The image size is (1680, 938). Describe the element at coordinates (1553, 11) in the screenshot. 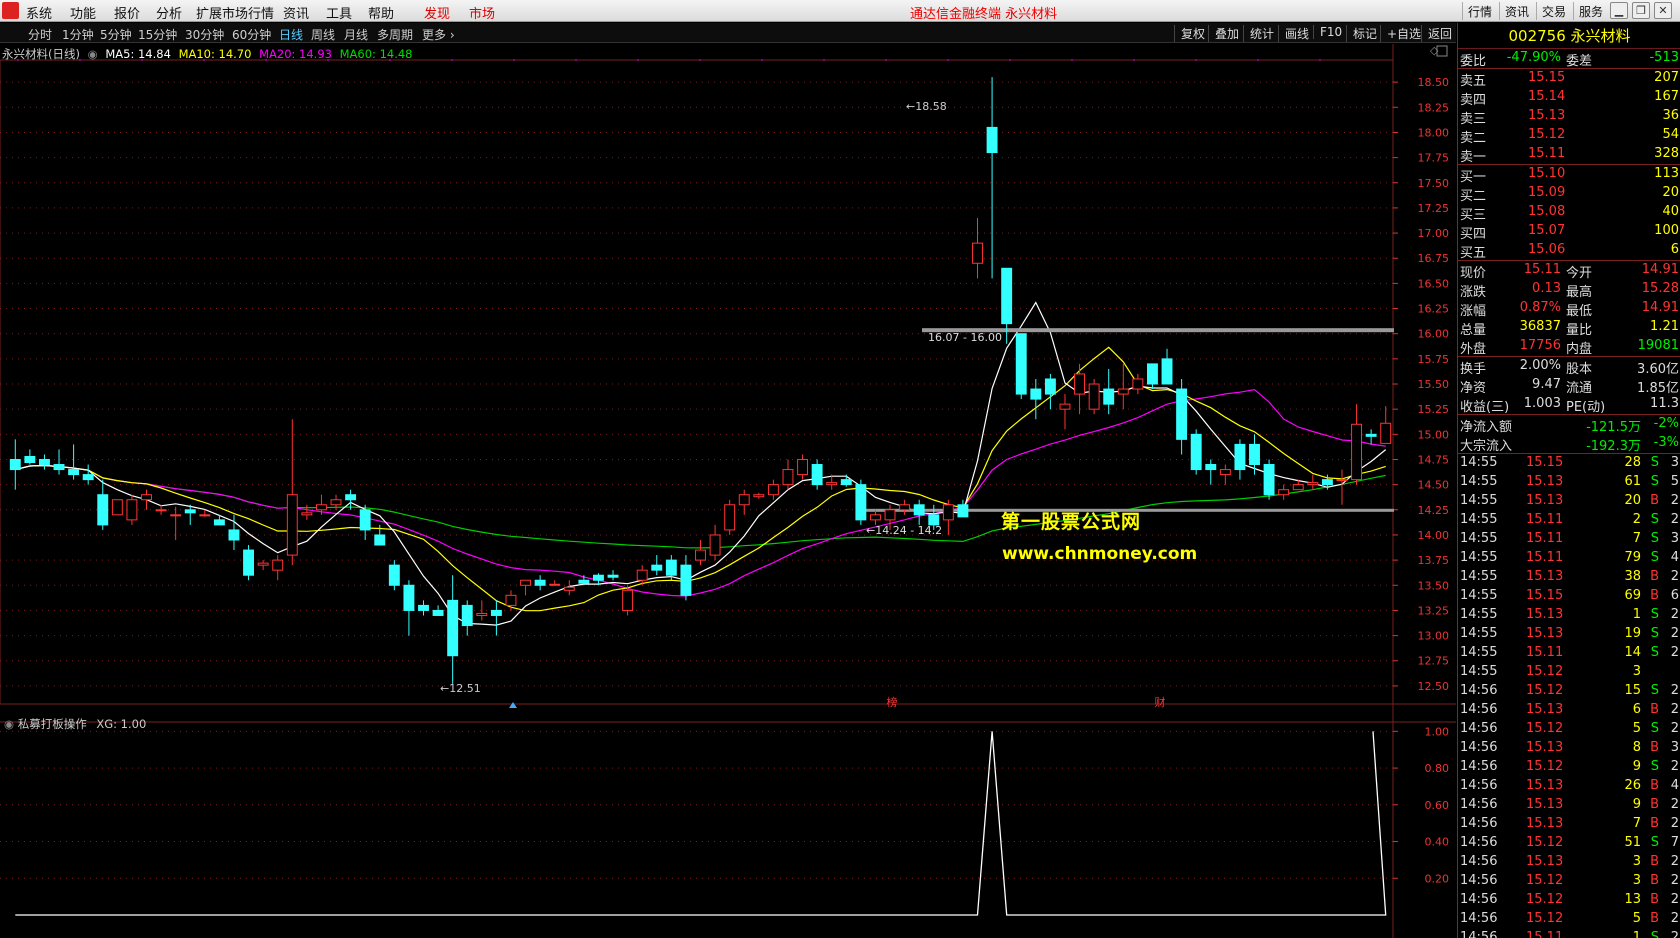

I see `top-button-trade: 交易` at that location.